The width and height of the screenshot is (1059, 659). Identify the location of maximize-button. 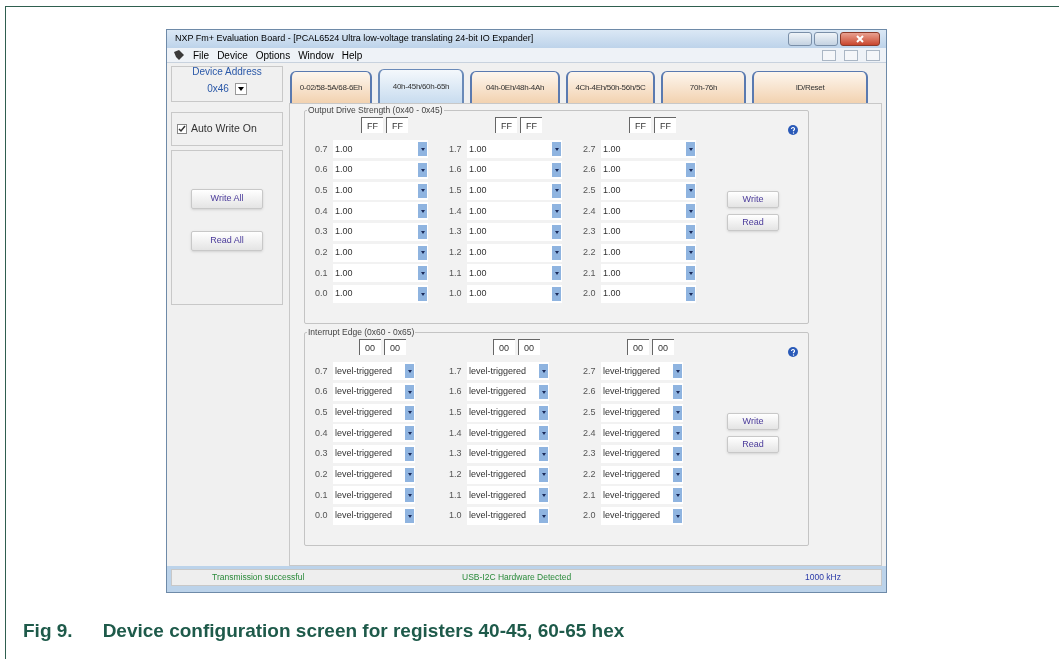
(826, 39).